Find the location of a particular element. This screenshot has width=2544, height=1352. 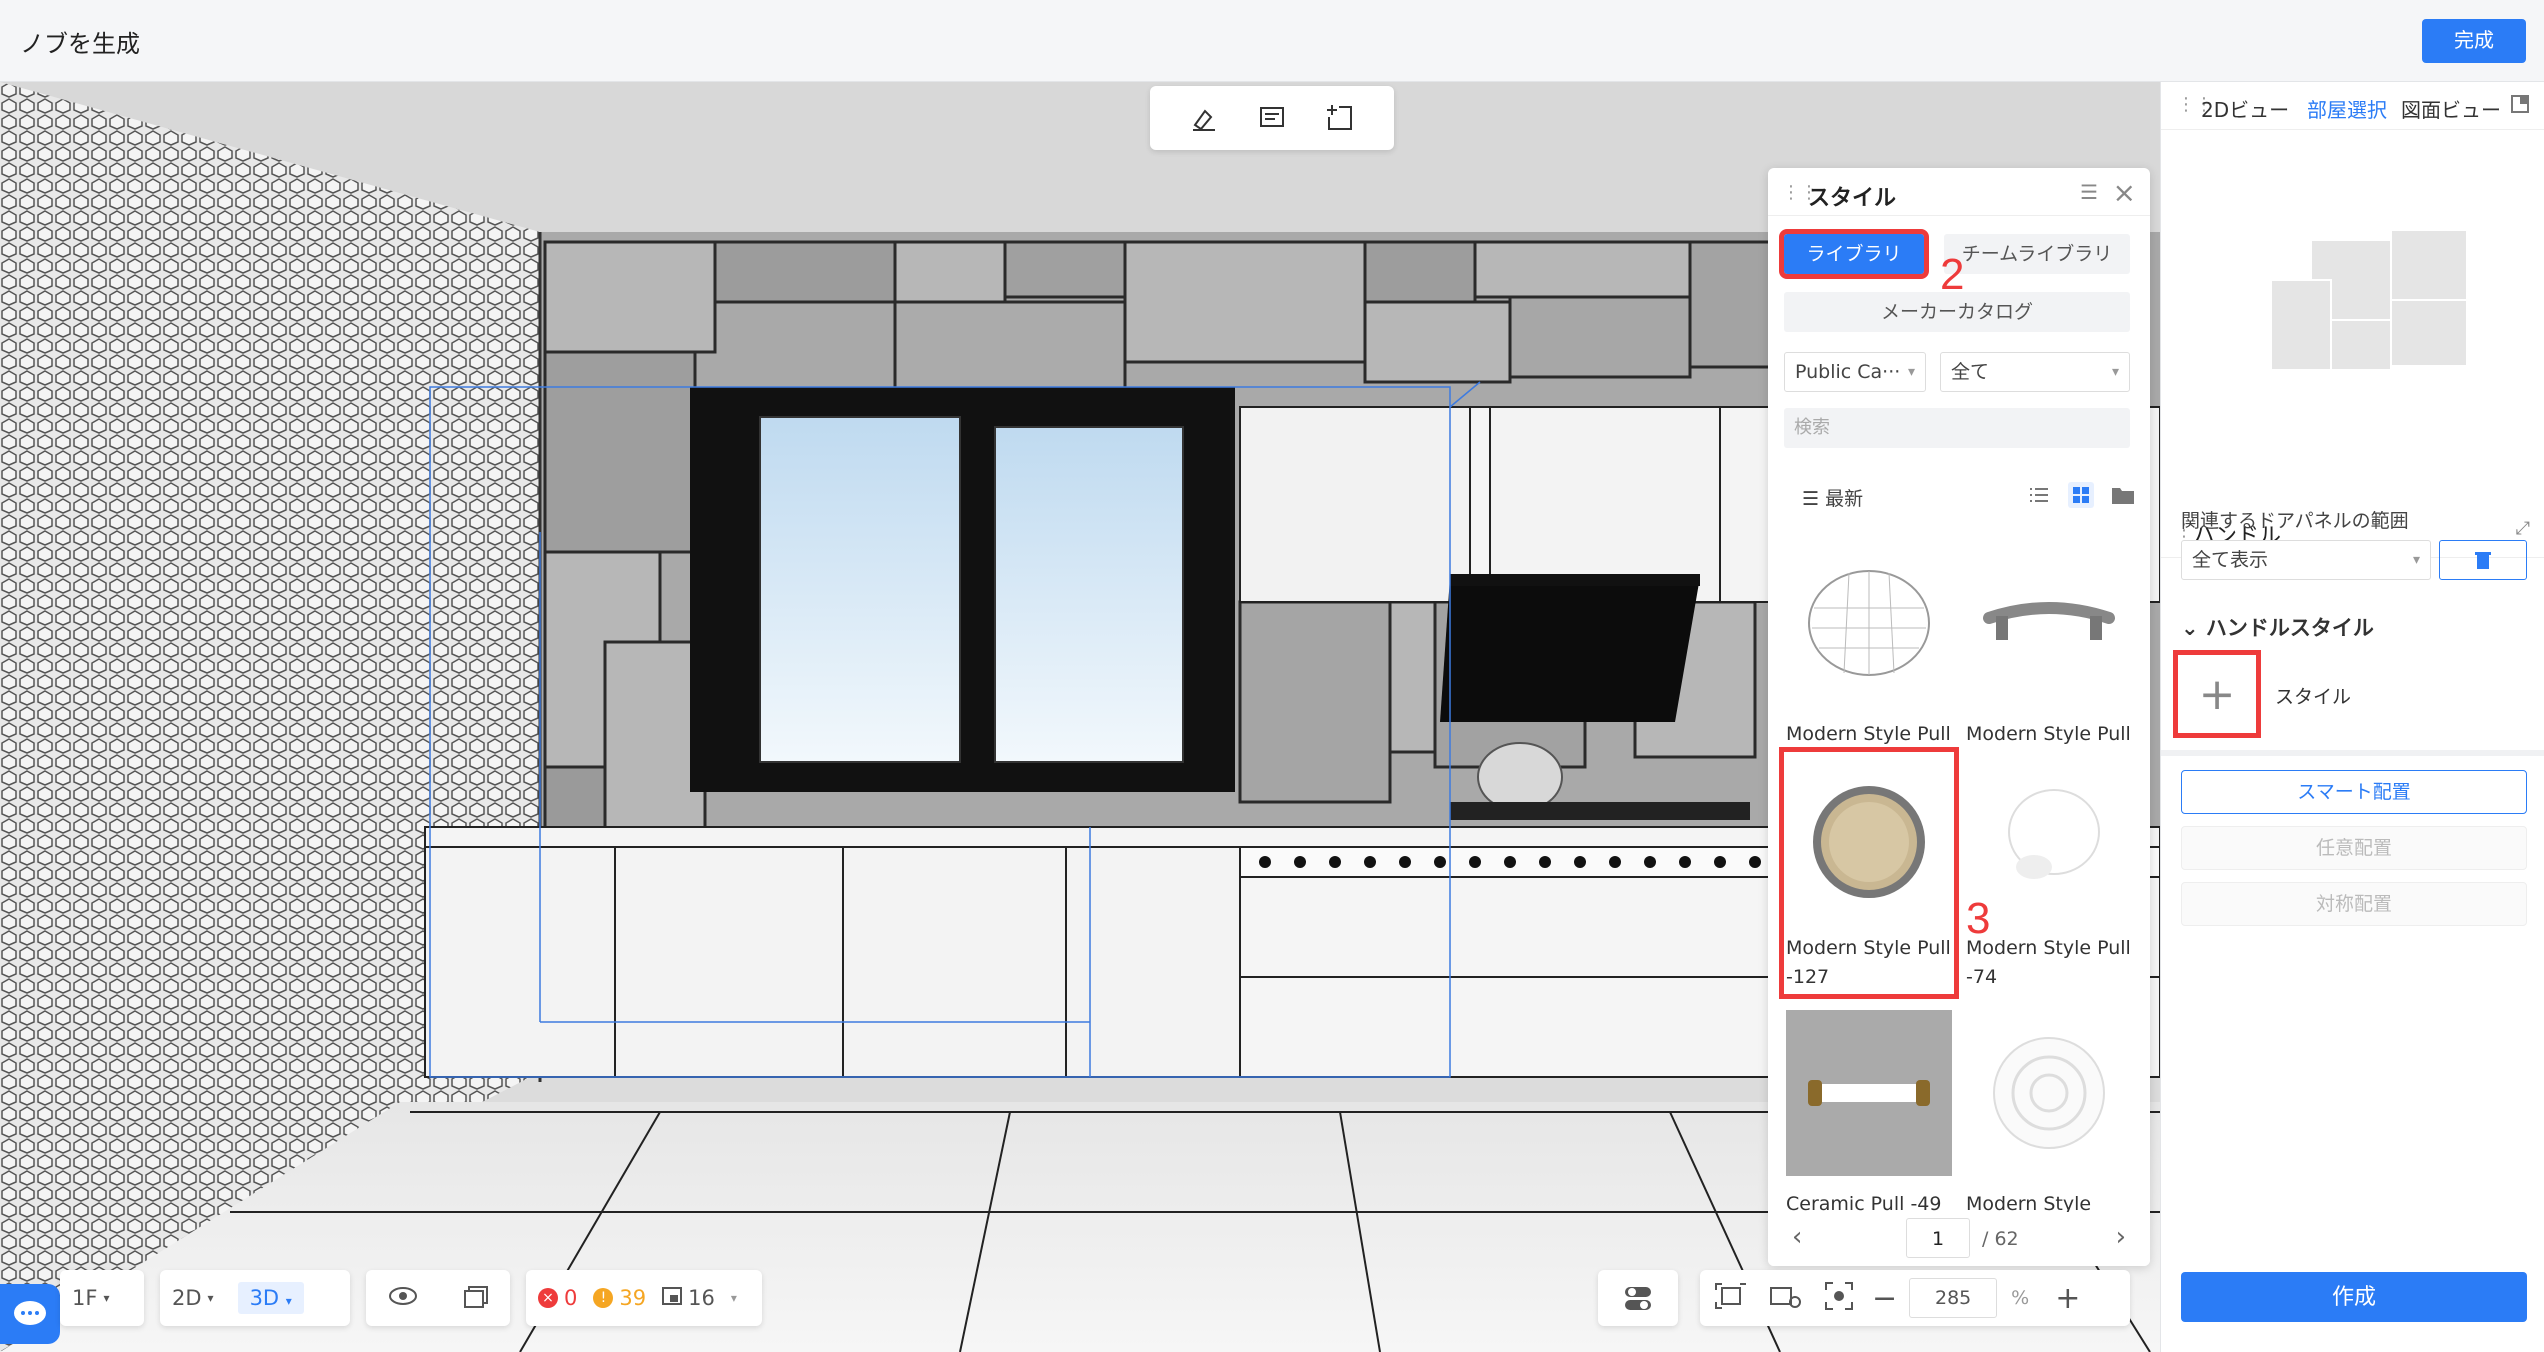

annotation-number-2: 2 is located at coordinates (1952, 274).